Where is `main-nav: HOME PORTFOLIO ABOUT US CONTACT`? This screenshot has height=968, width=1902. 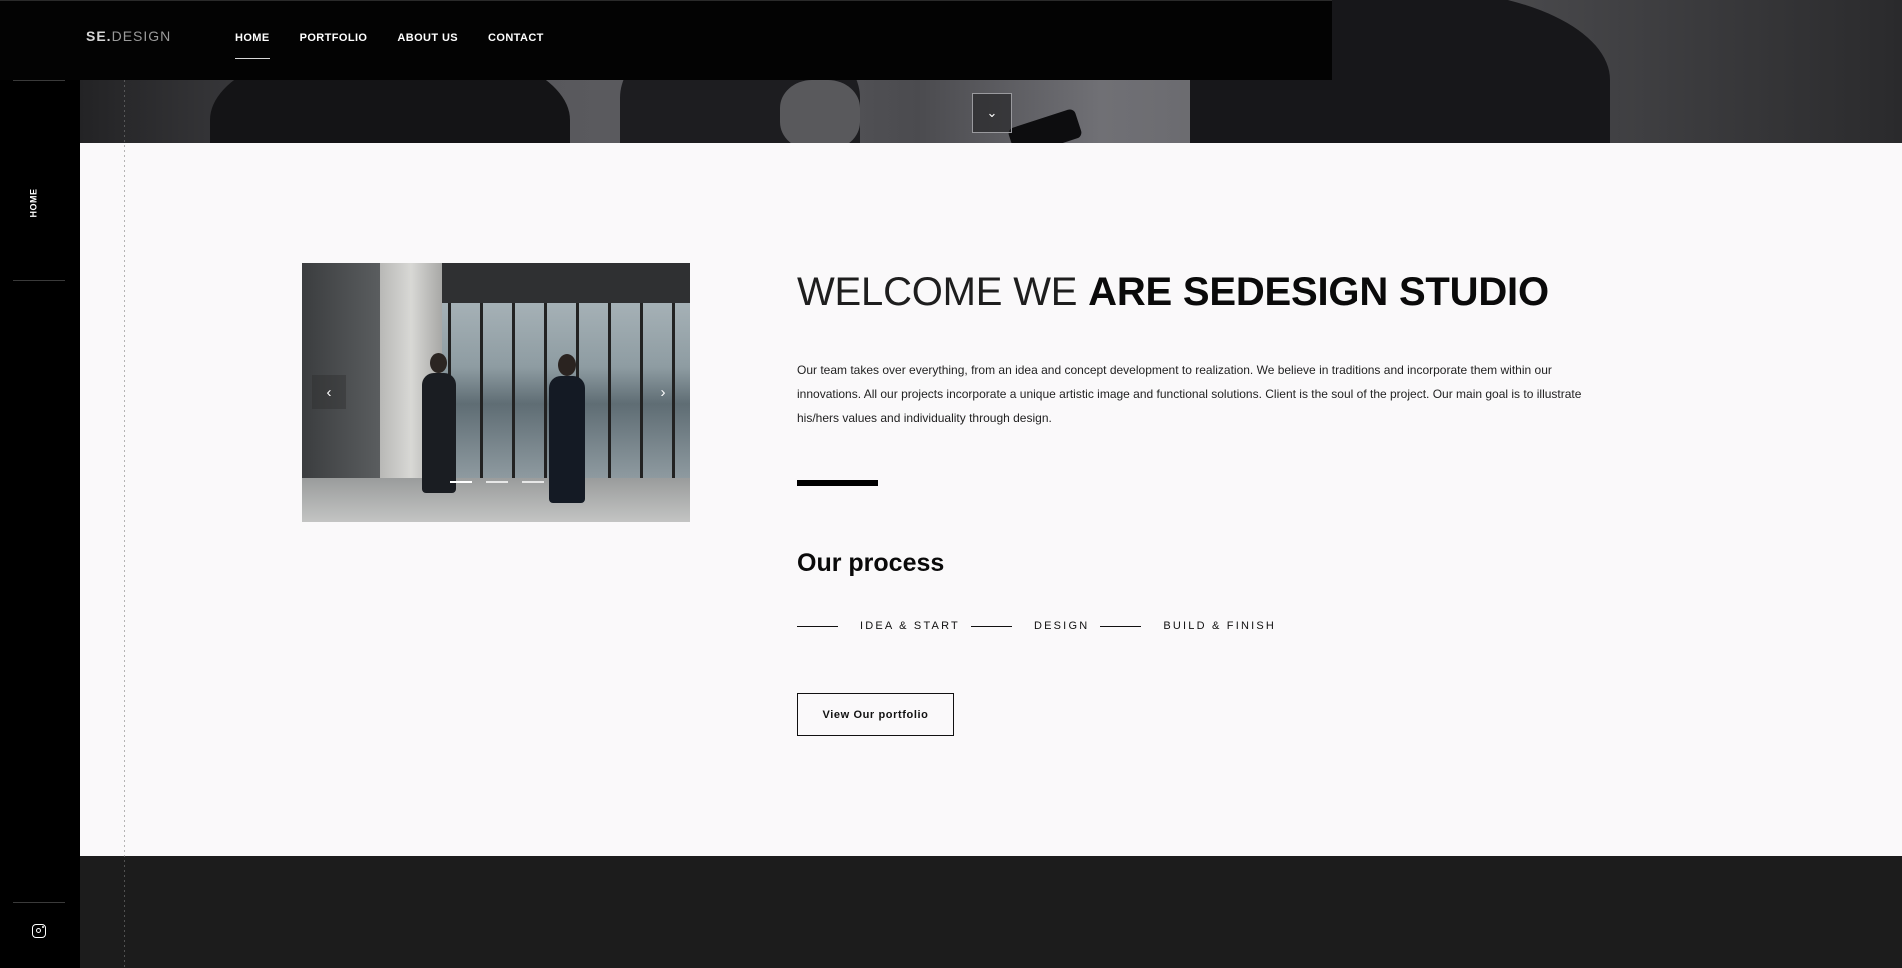
main-nav: HOME PORTFOLIO ABOUT US CONTACT is located at coordinates (389, 30).